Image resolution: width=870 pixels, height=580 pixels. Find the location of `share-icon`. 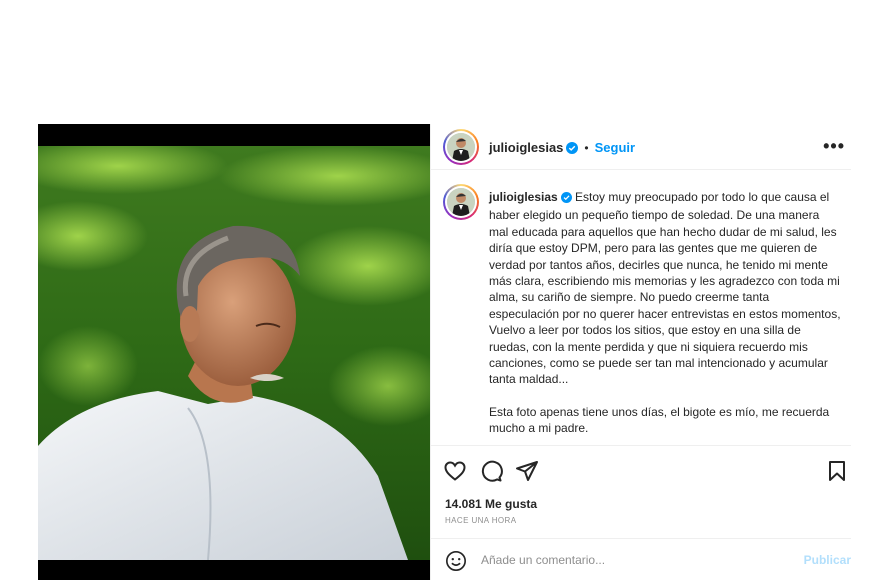

share-icon is located at coordinates (527, 471).